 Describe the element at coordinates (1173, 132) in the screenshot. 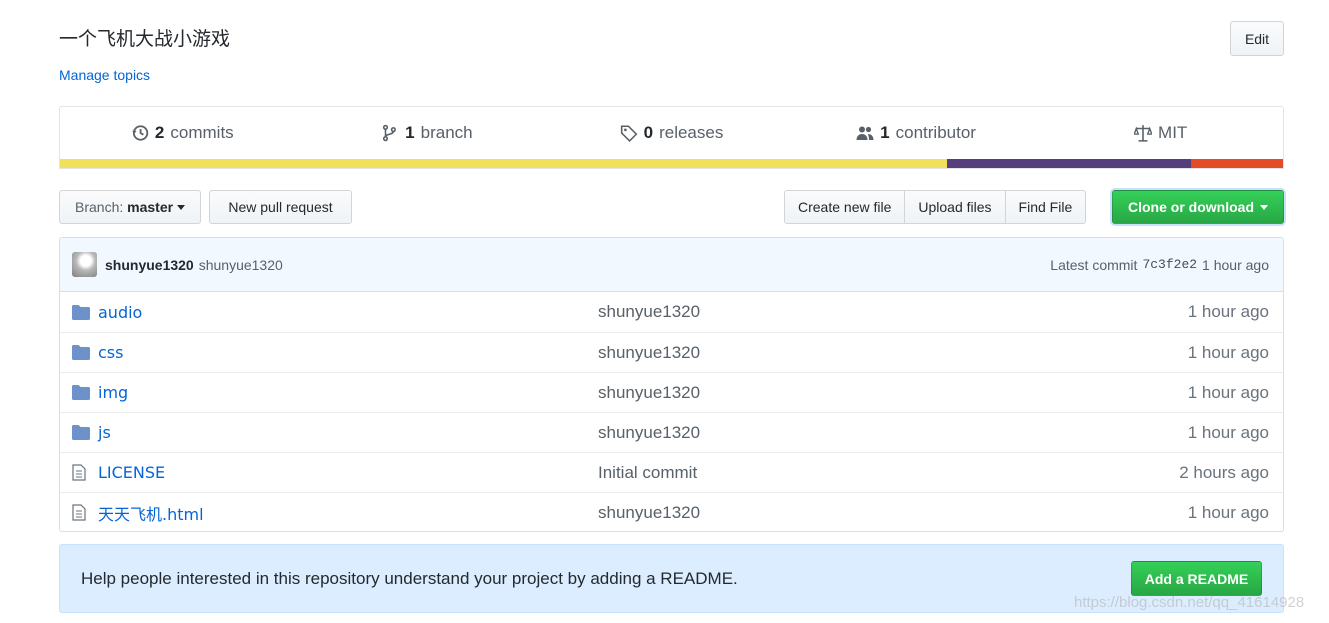

I see `license-label: MIT` at that location.